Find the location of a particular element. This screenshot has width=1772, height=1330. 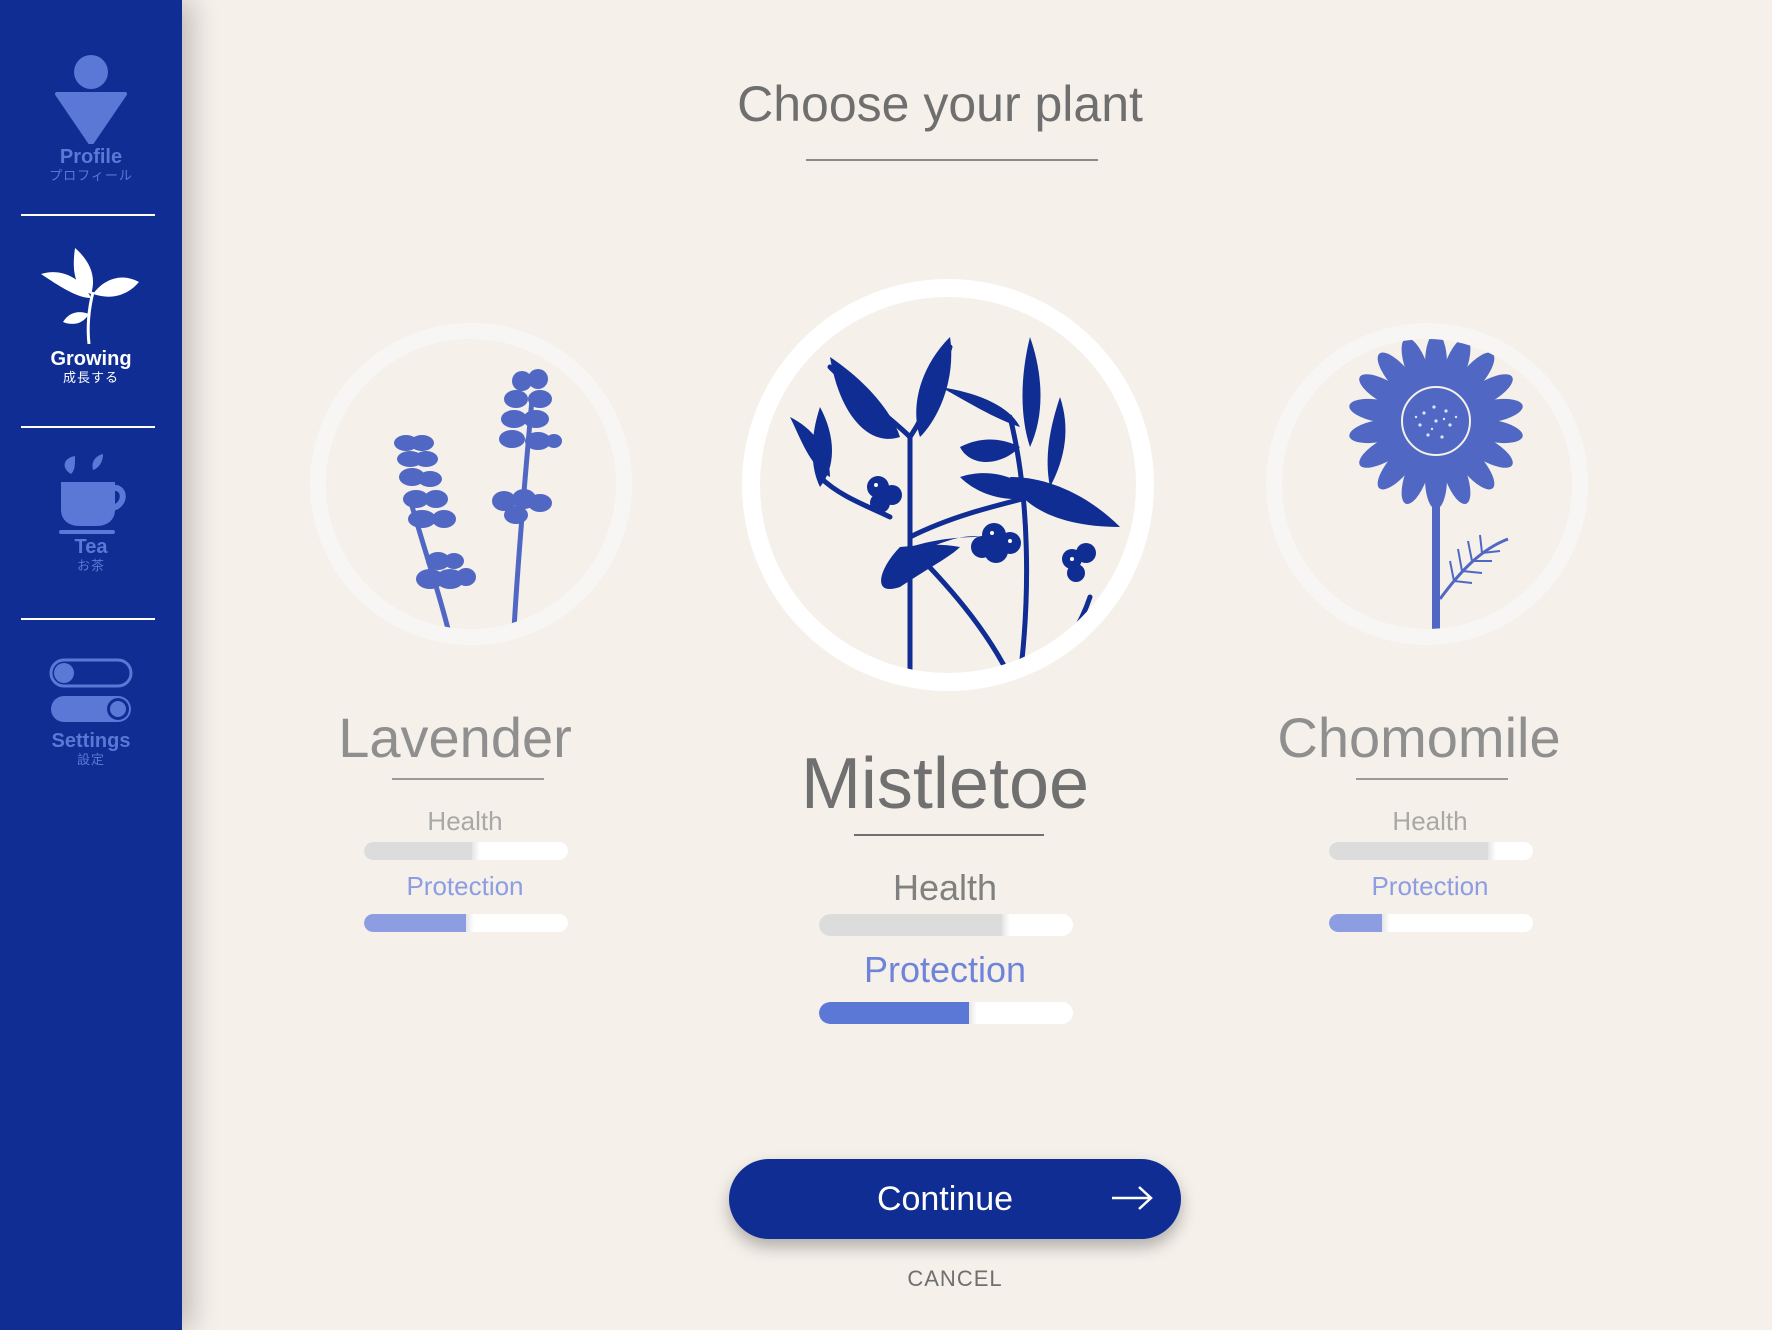

plant-image-frame-selected is located at coordinates (948, 485).